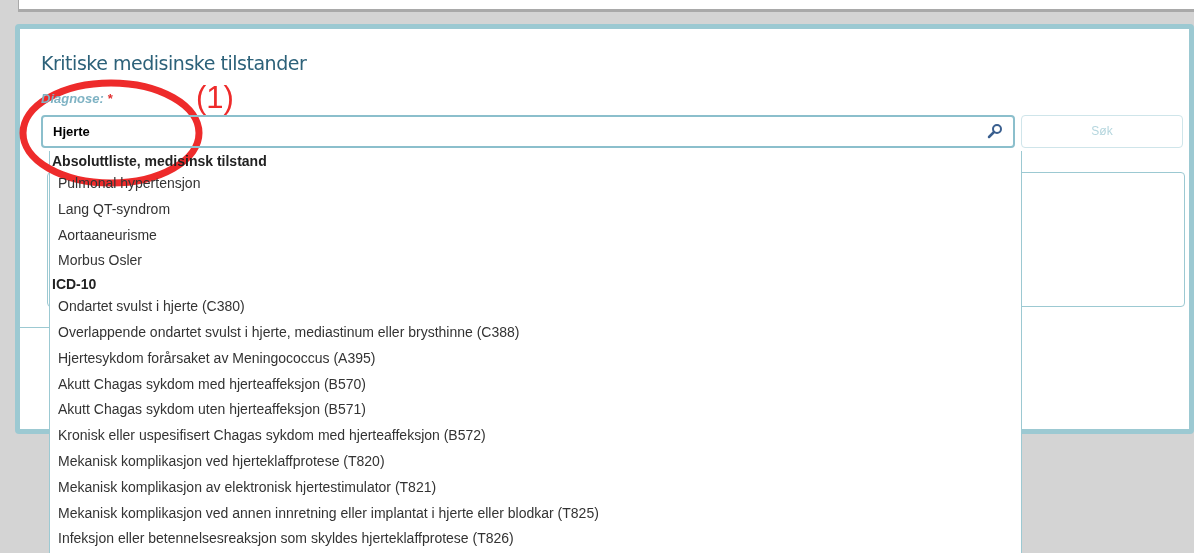 Image resolution: width=1194 pixels, height=553 pixels. I want to click on required-mark: *, so click(110, 99).